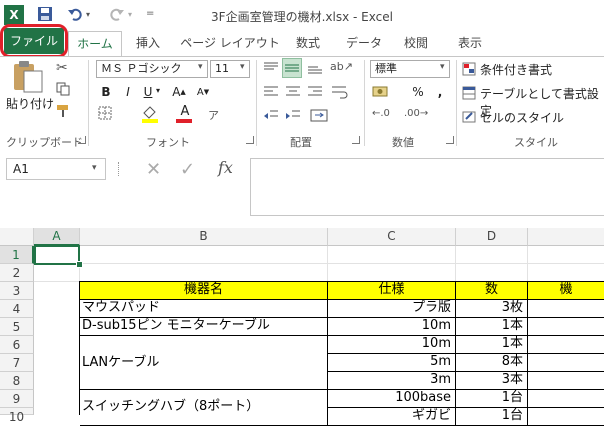 The height and width of the screenshot is (426, 604). Describe the element at coordinates (566, 345) in the screenshot. I see `cell-e6` at that location.